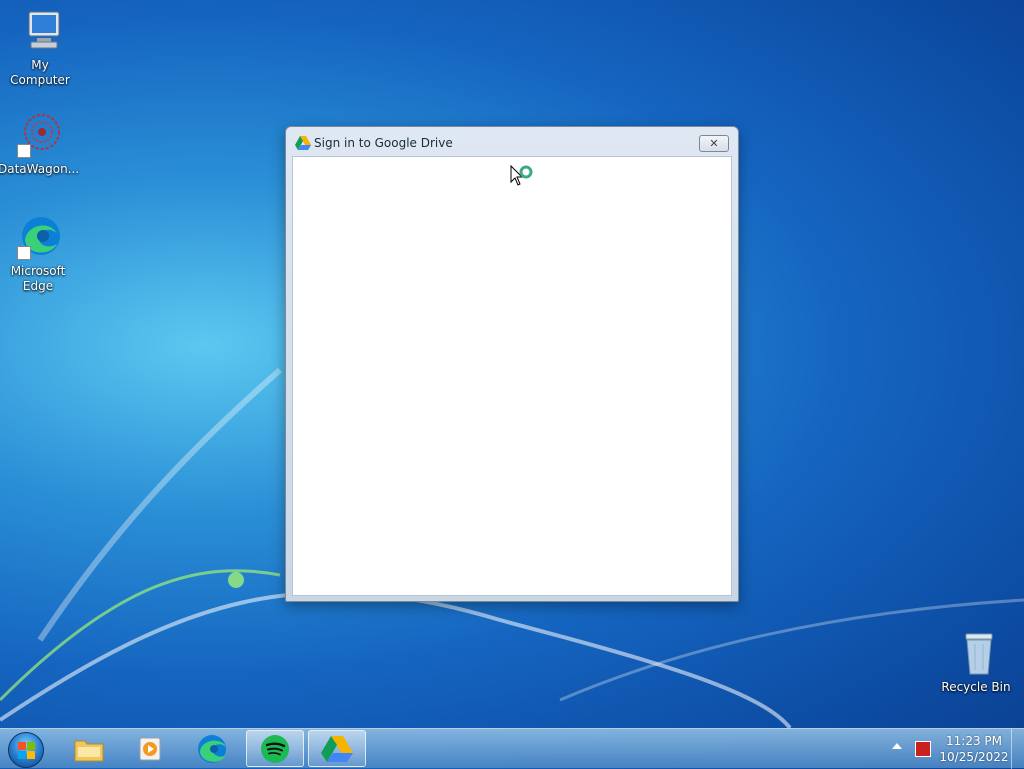 The image size is (1024, 769). What do you see at coordinates (40, 72) in the screenshot?
I see `desktop-icon-label: My Computer` at bounding box center [40, 72].